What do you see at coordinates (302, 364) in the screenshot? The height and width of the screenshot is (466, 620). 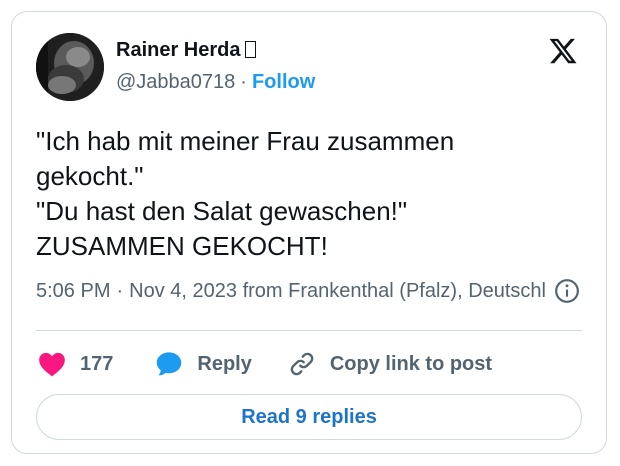 I see `link-icon` at bounding box center [302, 364].